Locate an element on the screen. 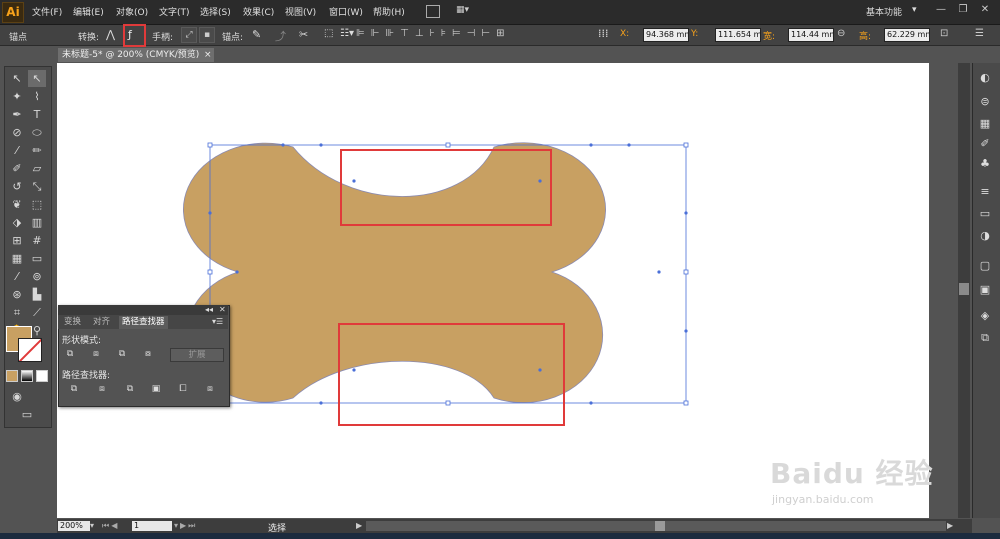  transparency-icon: ◑ is located at coordinates (985, 236).